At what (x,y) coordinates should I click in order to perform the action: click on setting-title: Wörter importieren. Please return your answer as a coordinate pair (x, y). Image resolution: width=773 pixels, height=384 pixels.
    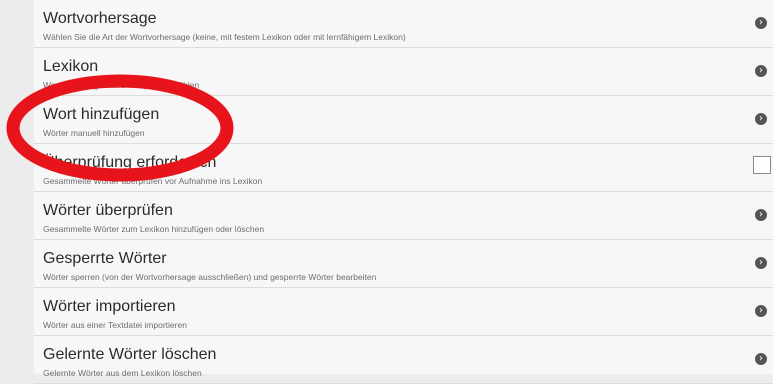
    Looking at the image, I should click on (109, 306).